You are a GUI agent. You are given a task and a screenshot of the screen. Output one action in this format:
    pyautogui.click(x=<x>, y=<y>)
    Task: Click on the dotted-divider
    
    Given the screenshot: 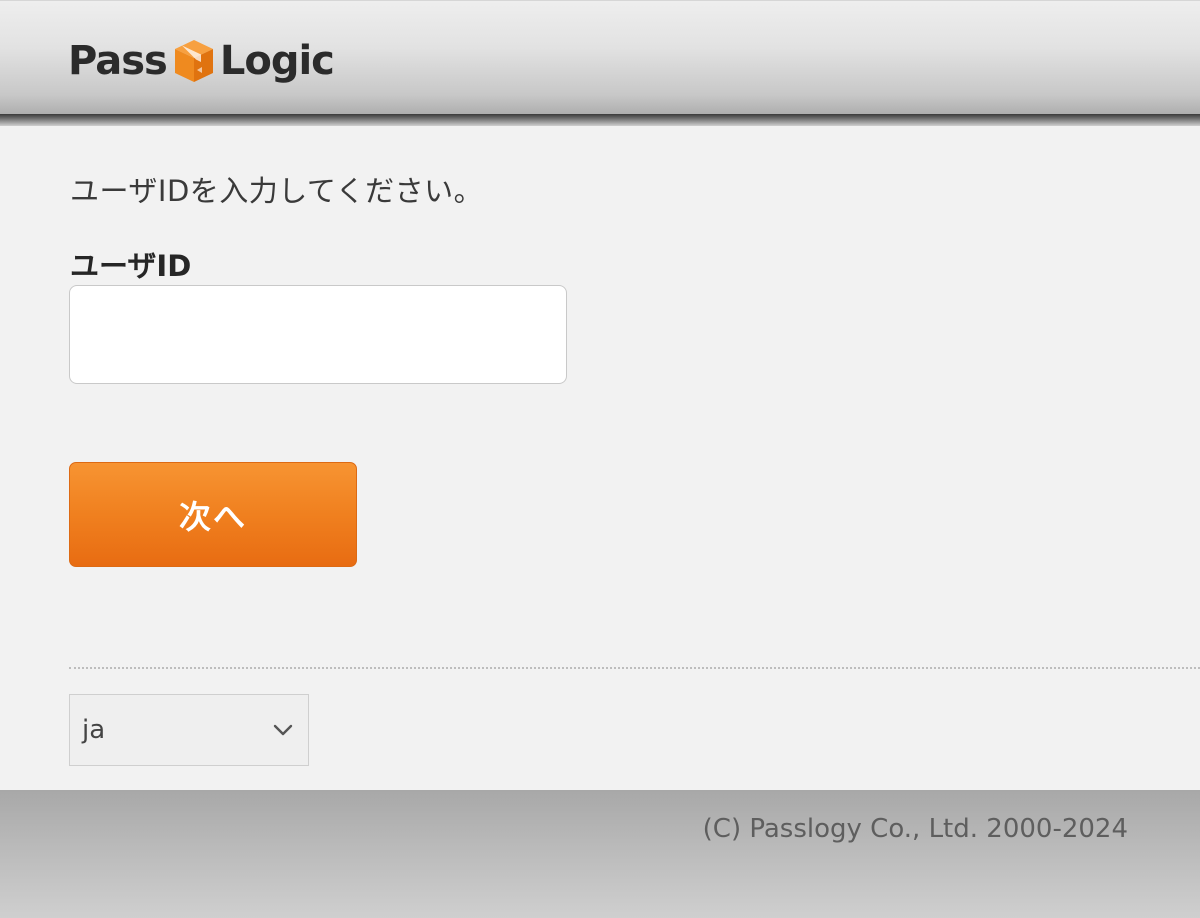 What is the action you would take?
    pyautogui.click(x=634, y=668)
    